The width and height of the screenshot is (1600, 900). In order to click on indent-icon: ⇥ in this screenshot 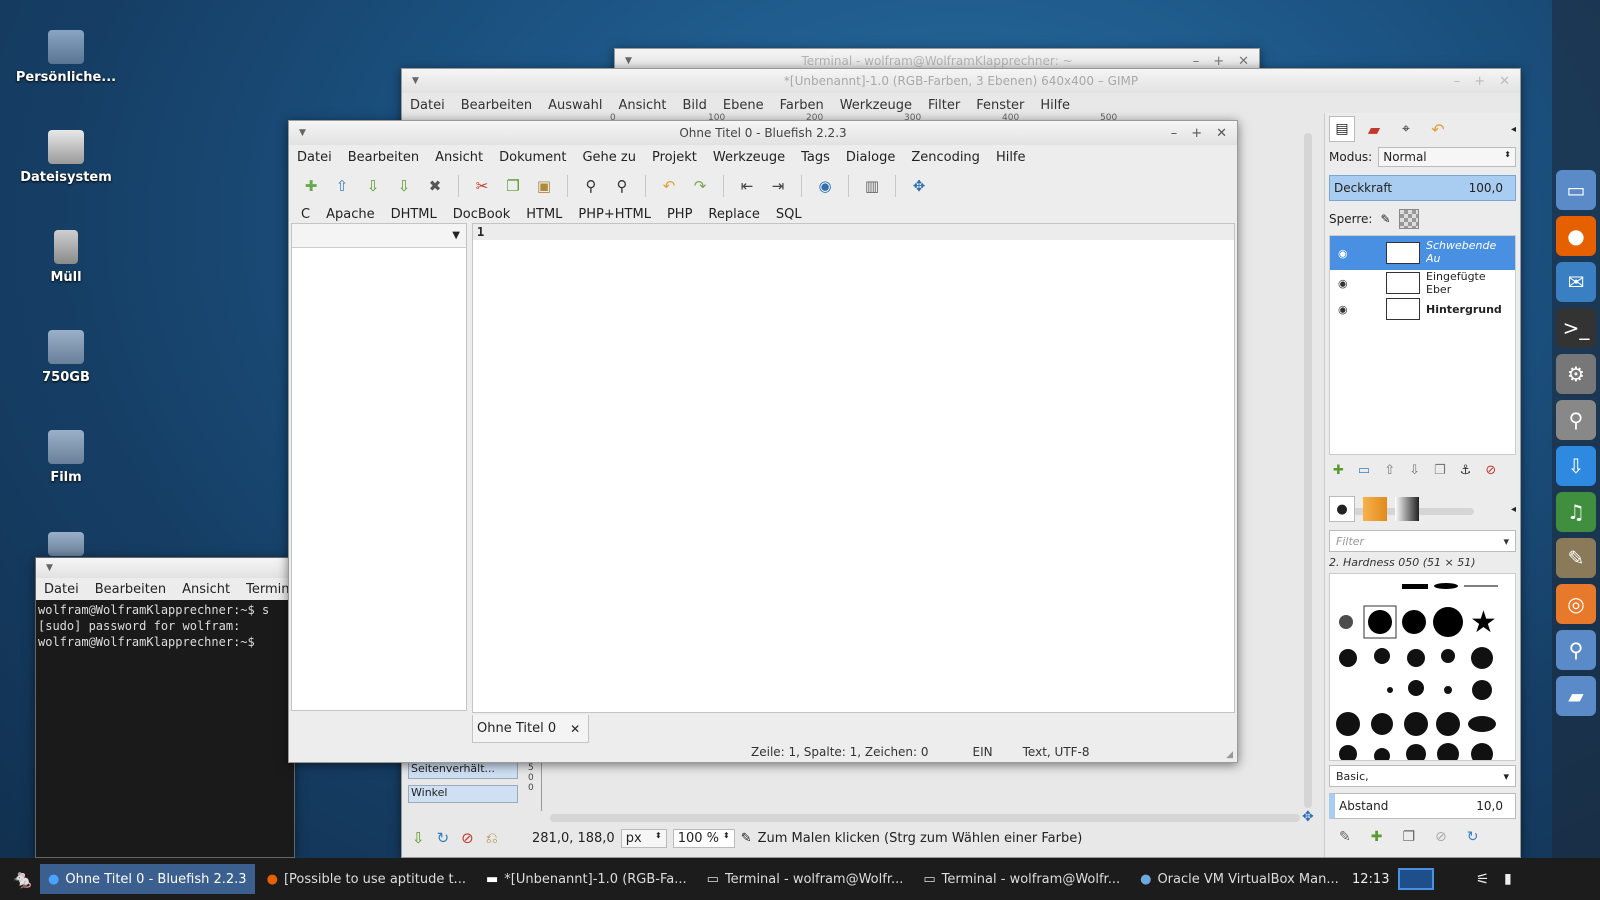, I will do `click(778, 186)`.